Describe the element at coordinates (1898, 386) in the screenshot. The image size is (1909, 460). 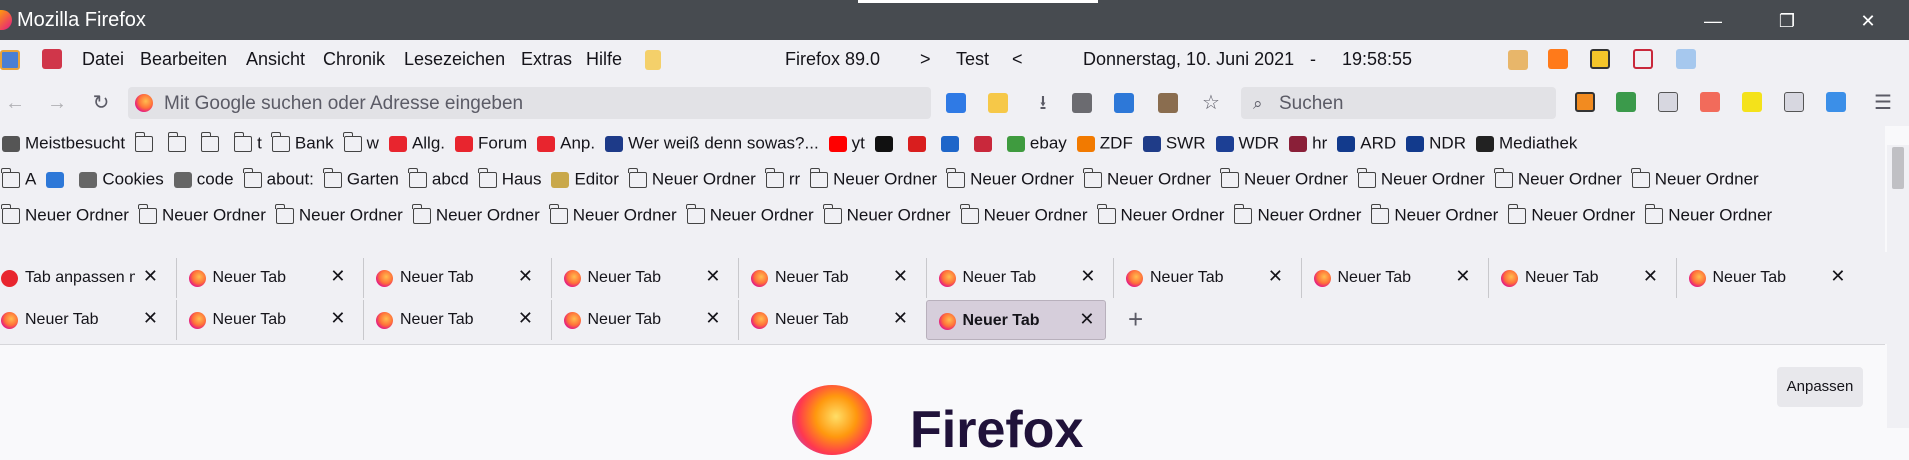
I see `page-scrollbar` at that location.